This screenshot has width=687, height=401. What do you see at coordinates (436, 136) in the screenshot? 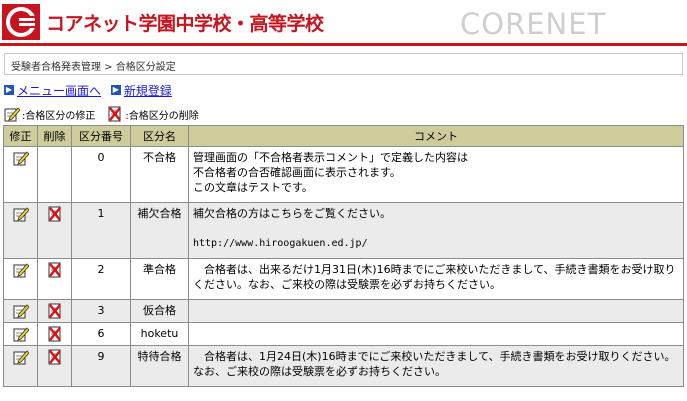
I see `col-header-comment: コメント` at bounding box center [436, 136].